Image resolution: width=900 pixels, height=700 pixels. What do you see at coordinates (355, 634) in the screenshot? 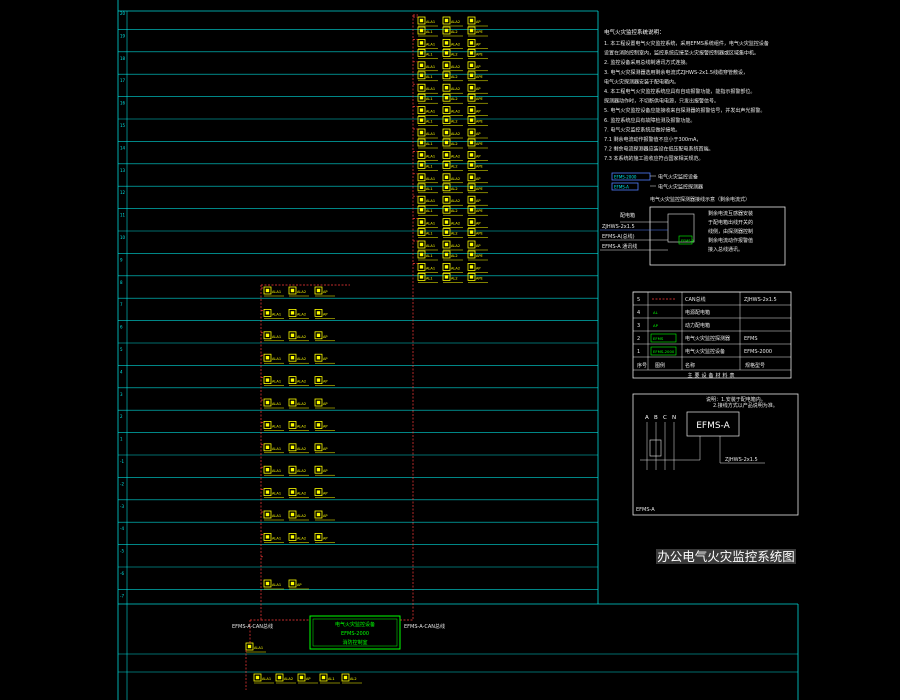
I see `control-room-line-2: EFMS-2000` at bounding box center [355, 634].